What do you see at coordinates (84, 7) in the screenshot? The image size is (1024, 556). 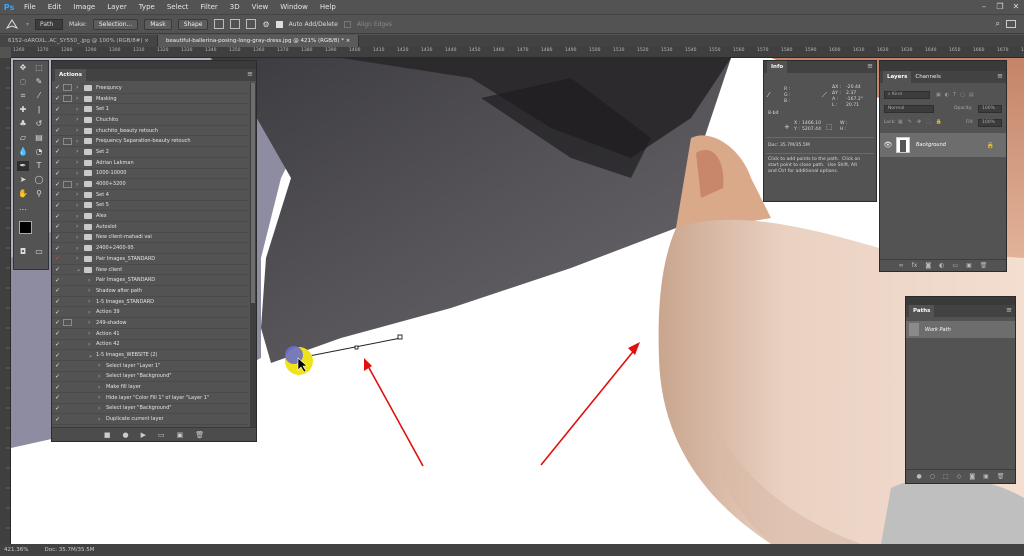 I see `menu-image: Image` at bounding box center [84, 7].